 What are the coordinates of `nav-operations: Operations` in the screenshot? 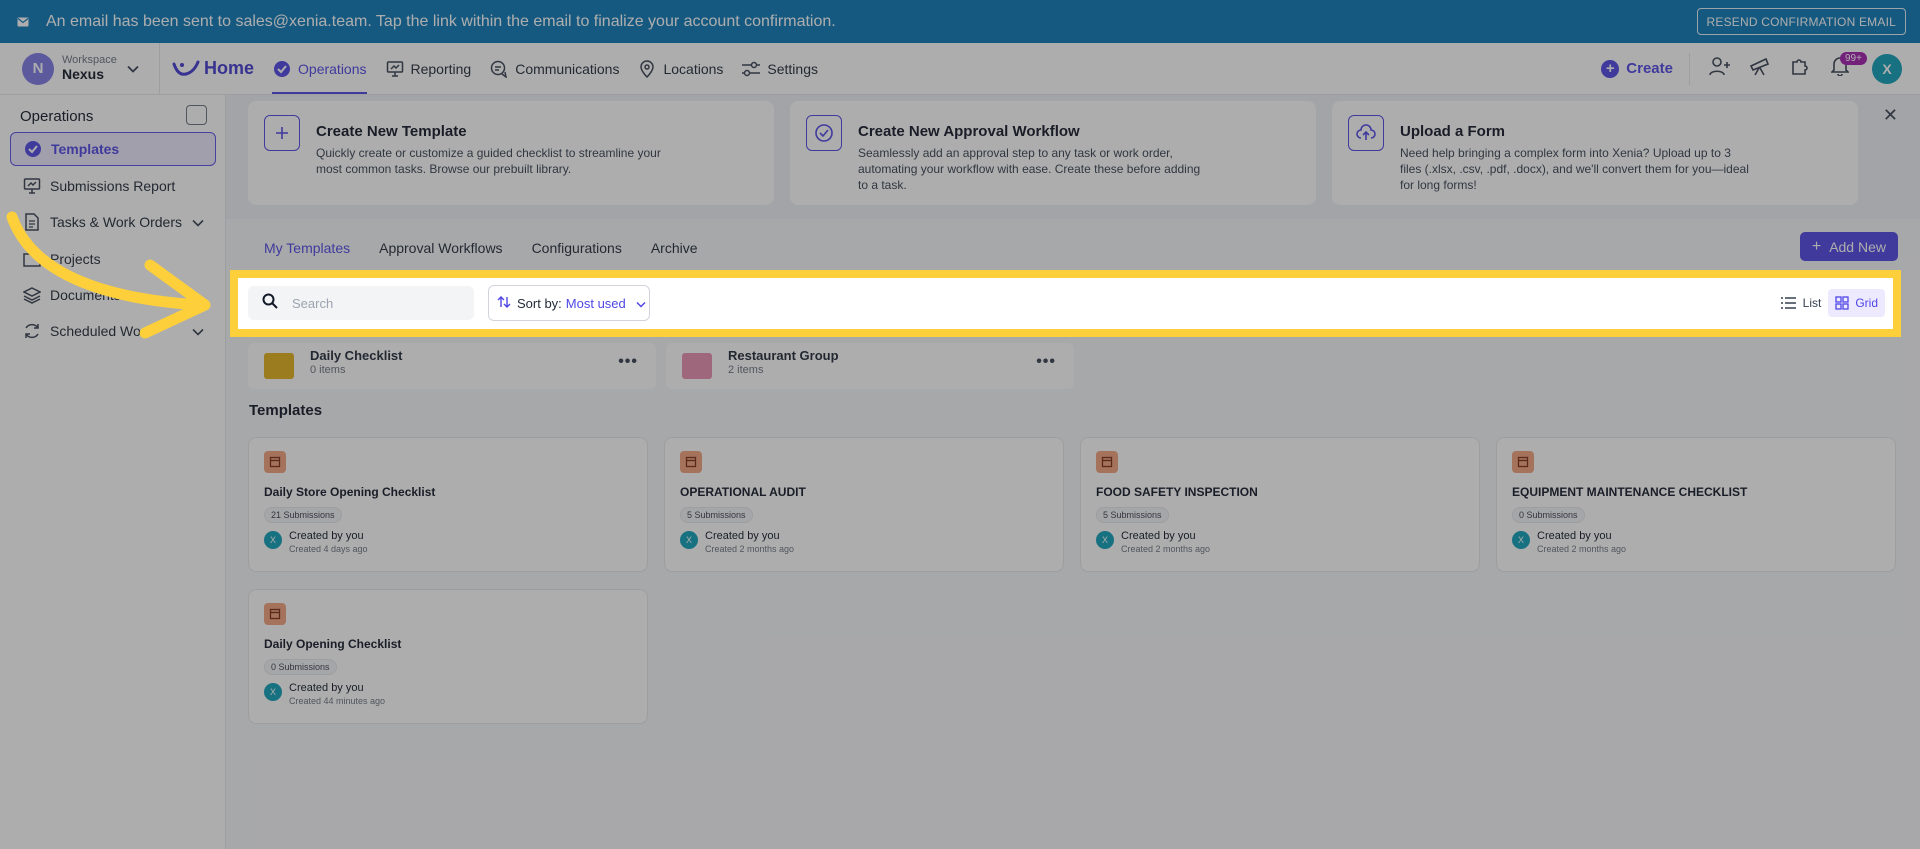 It's located at (319, 68).